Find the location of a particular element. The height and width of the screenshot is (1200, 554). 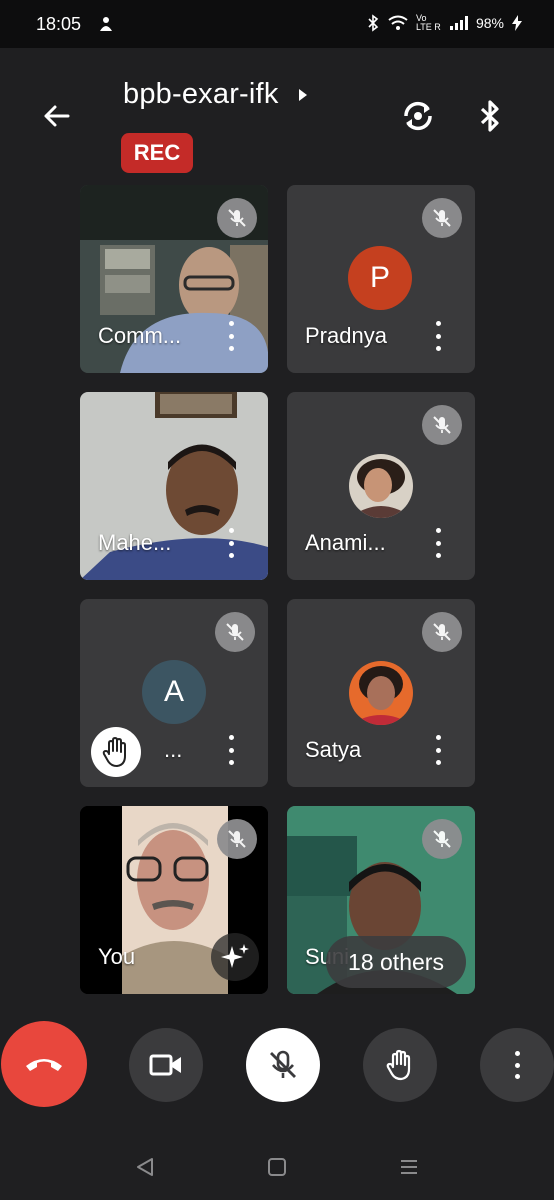

system-nav-bar is located at coordinates (277, 1165).